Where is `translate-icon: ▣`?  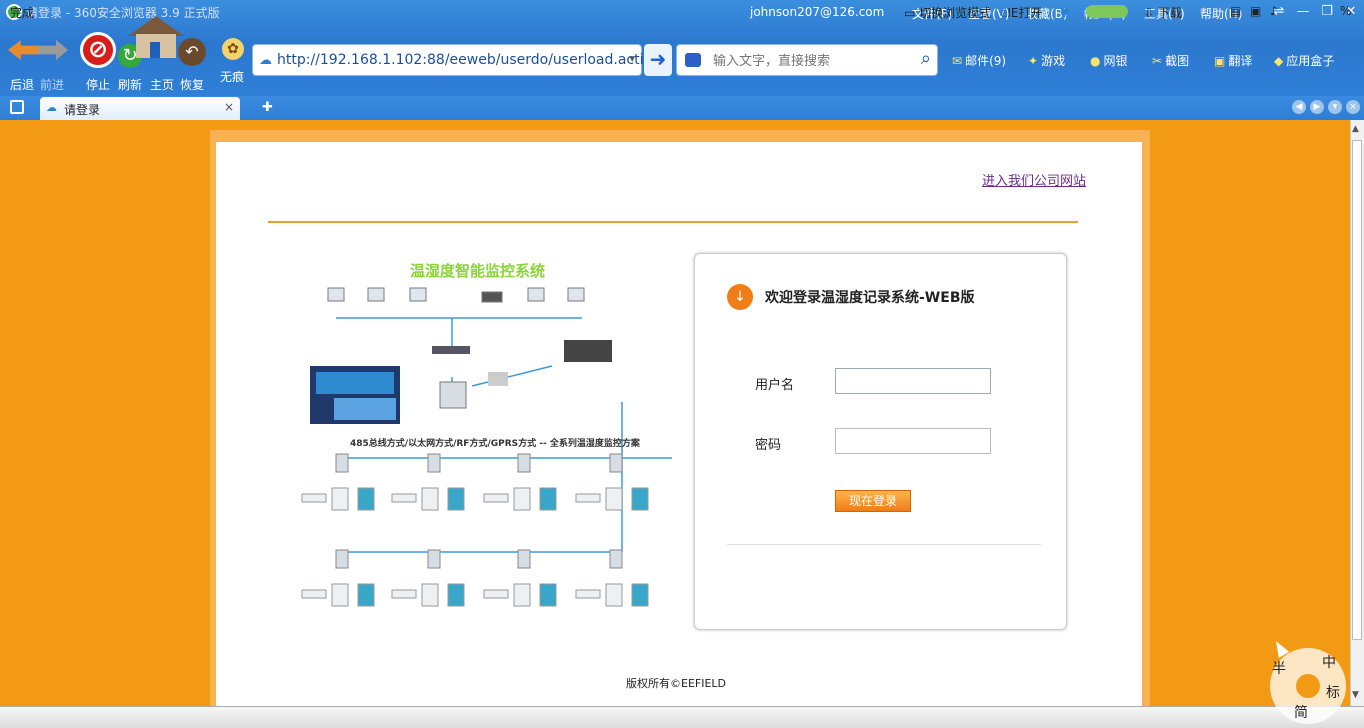
translate-icon: ▣ is located at coordinates (1220, 61).